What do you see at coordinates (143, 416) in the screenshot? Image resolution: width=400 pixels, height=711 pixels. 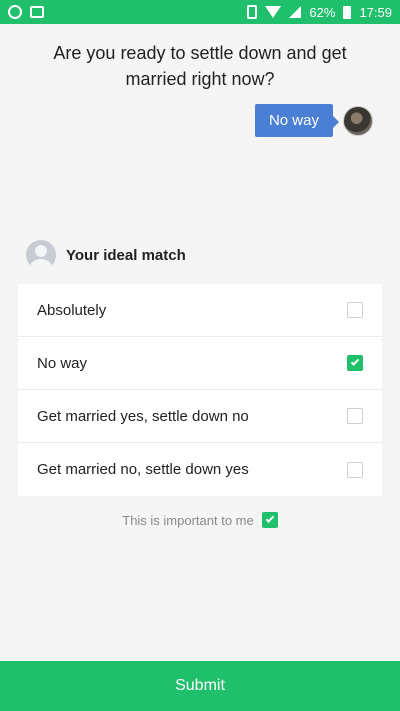 I see `option-label: Get married yes, settle down no` at bounding box center [143, 416].